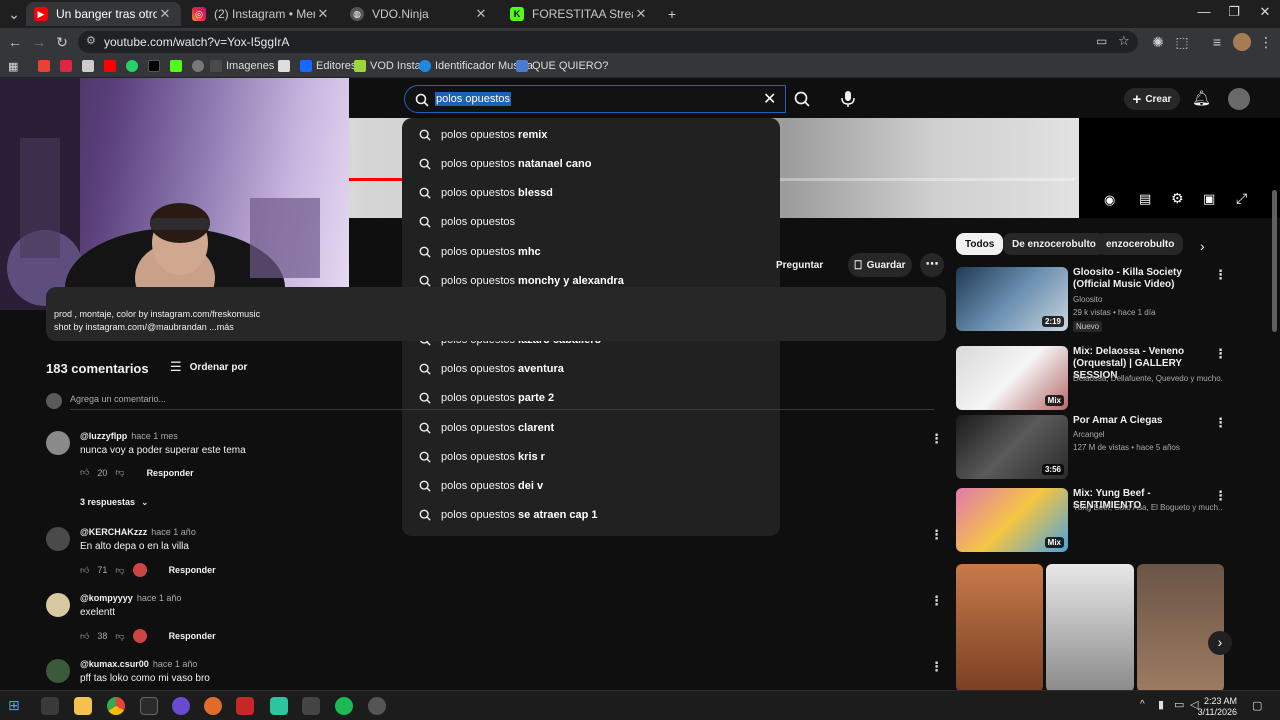 This screenshot has height=720, width=1280. What do you see at coordinates (14, 14) in the screenshot?
I see `tab-search-icon: ⌄` at bounding box center [14, 14].